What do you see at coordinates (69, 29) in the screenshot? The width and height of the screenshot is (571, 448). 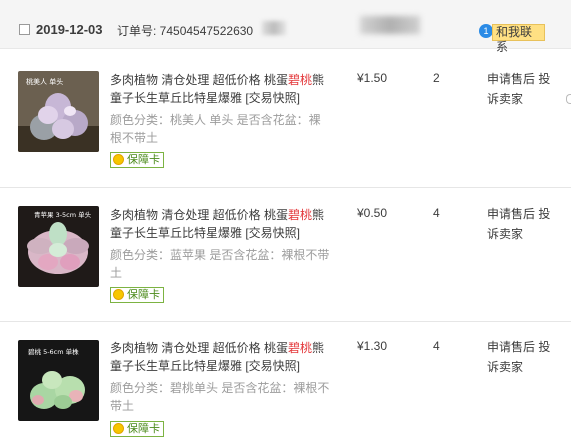 I see `order-date: 2019-12-03` at bounding box center [69, 29].